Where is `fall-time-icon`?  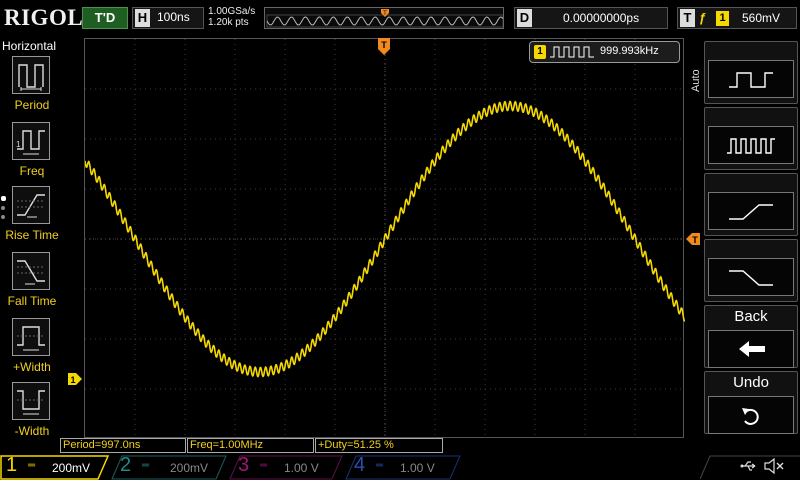 fall-time-icon is located at coordinates (31, 271).